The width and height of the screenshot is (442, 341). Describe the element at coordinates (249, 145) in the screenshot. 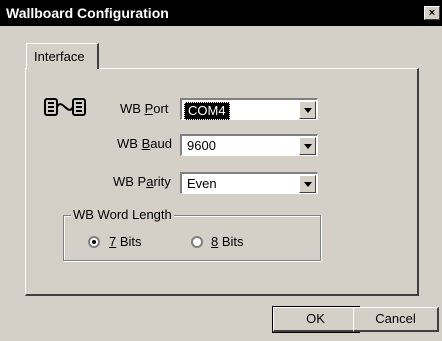

I see `baud-select: 9600` at that location.